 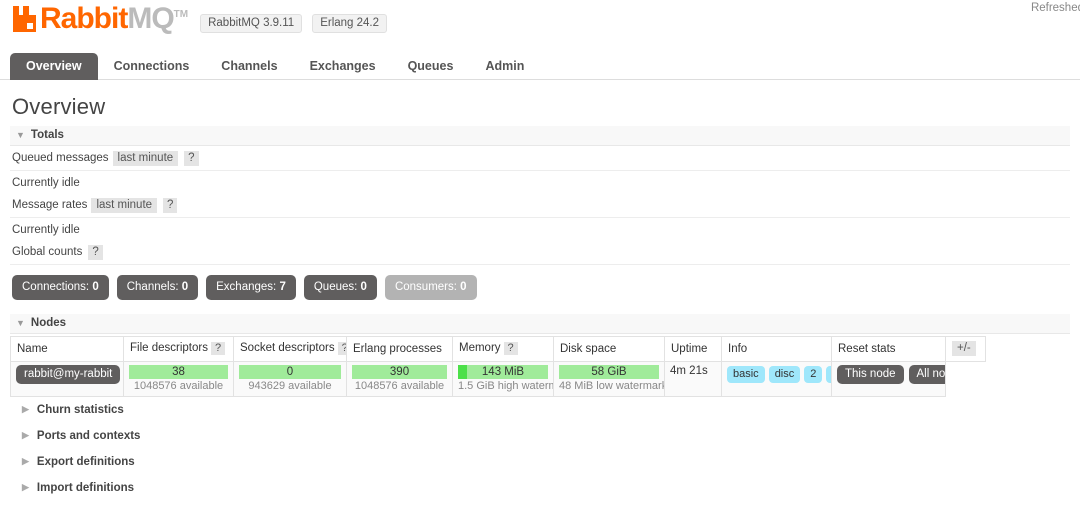 What do you see at coordinates (80, 410) in the screenshot?
I see `section-churn-statistics-label: Churn statistics` at bounding box center [80, 410].